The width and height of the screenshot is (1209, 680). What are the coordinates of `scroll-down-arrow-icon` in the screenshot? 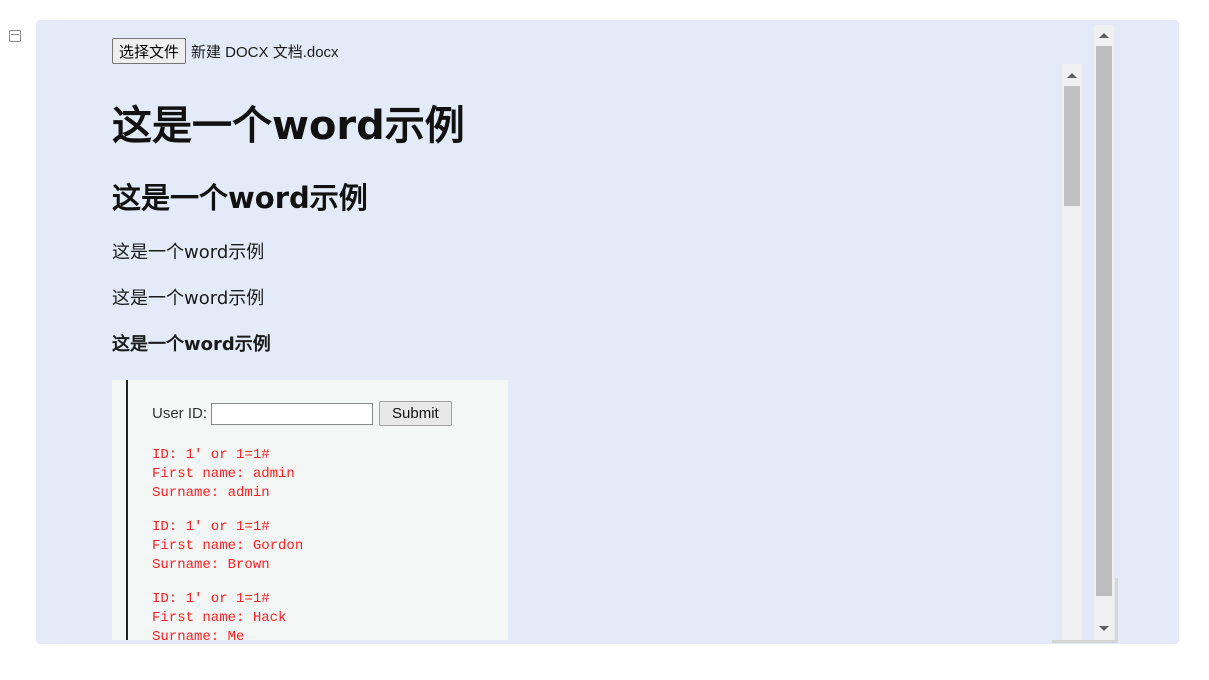 It's located at (1104, 628).